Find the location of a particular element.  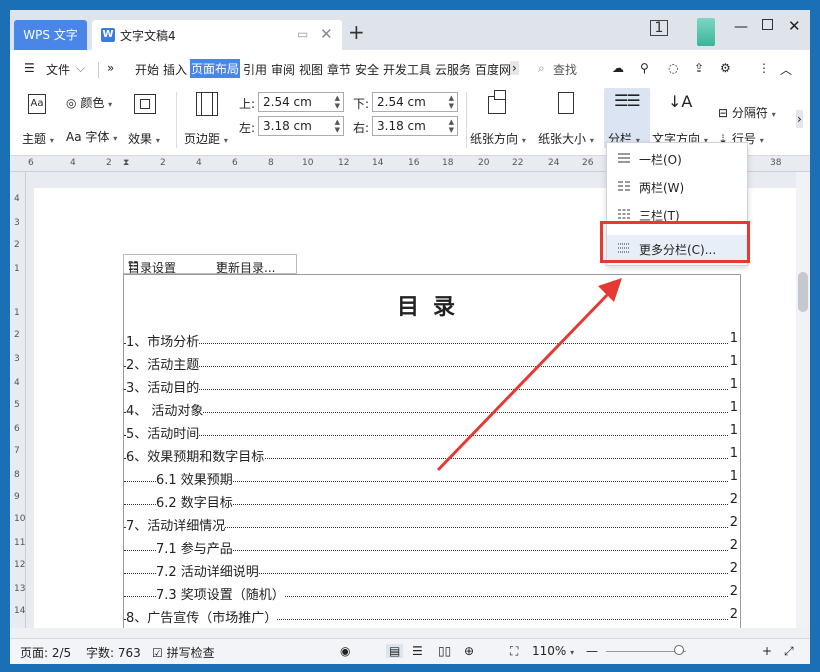

monitor-icon: ▭ is located at coordinates (302, 34).